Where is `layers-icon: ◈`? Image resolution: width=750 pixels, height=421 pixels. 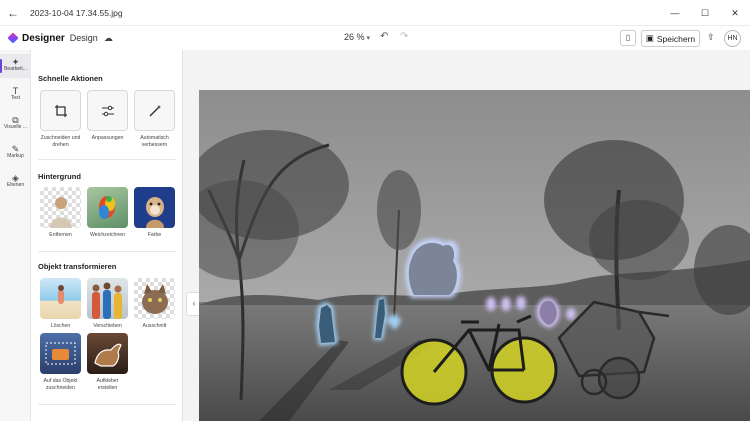 layers-icon: ◈ is located at coordinates (15, 178).